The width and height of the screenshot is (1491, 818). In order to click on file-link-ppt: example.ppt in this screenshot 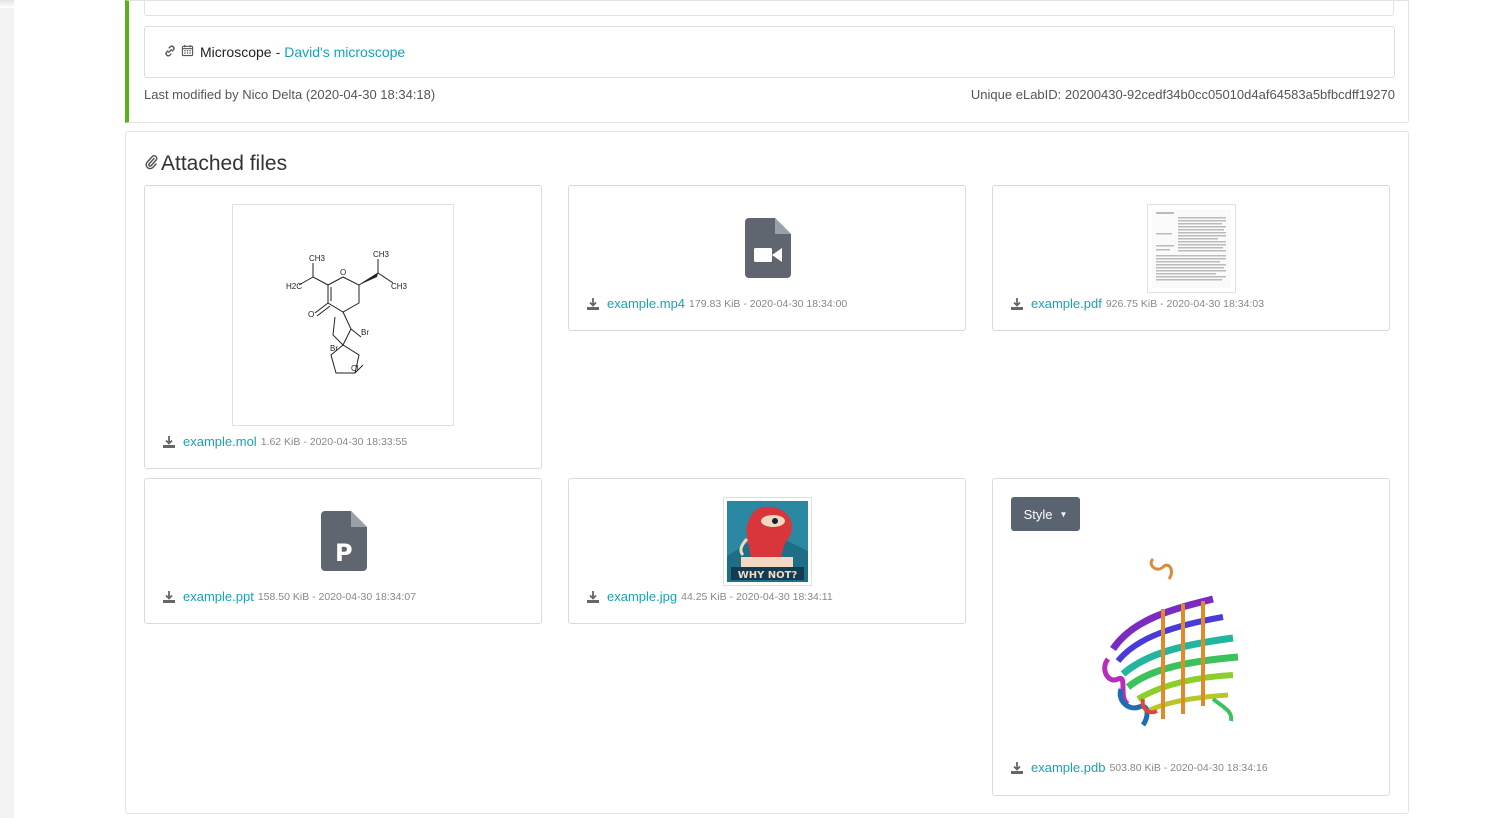, I will do `click(218, 596)`.